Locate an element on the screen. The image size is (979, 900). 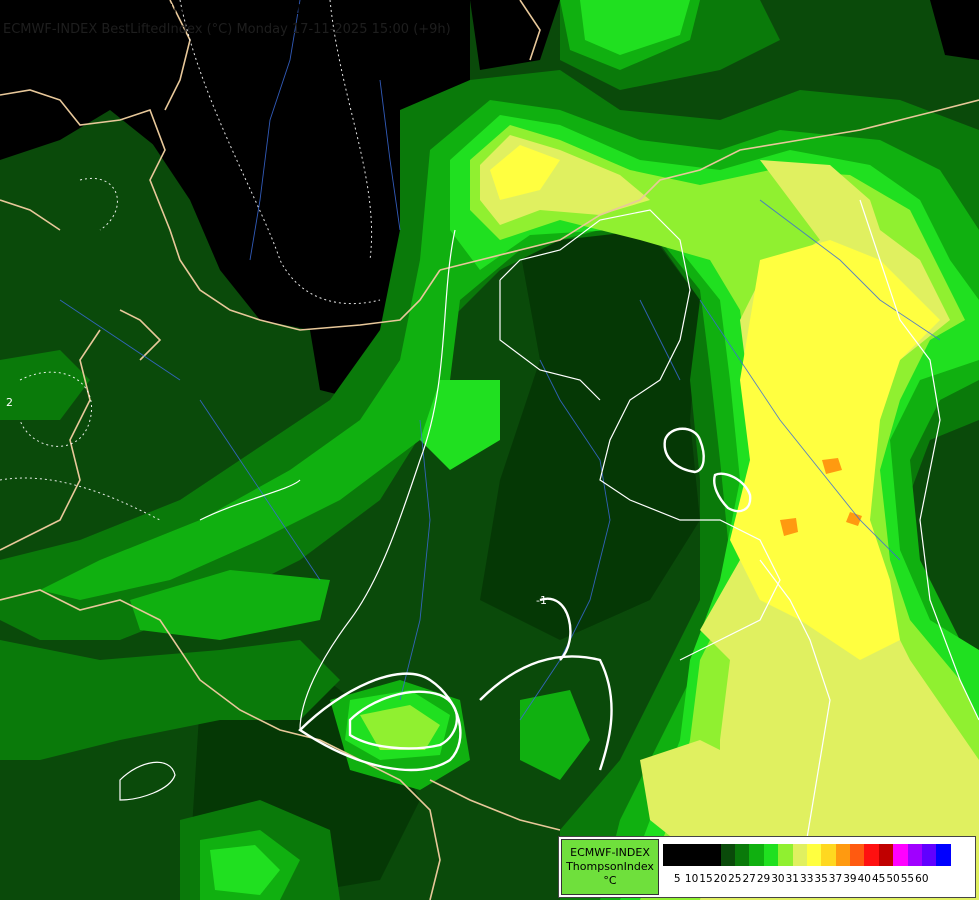
contour-label: 2 is located at coordinates (9, 402).